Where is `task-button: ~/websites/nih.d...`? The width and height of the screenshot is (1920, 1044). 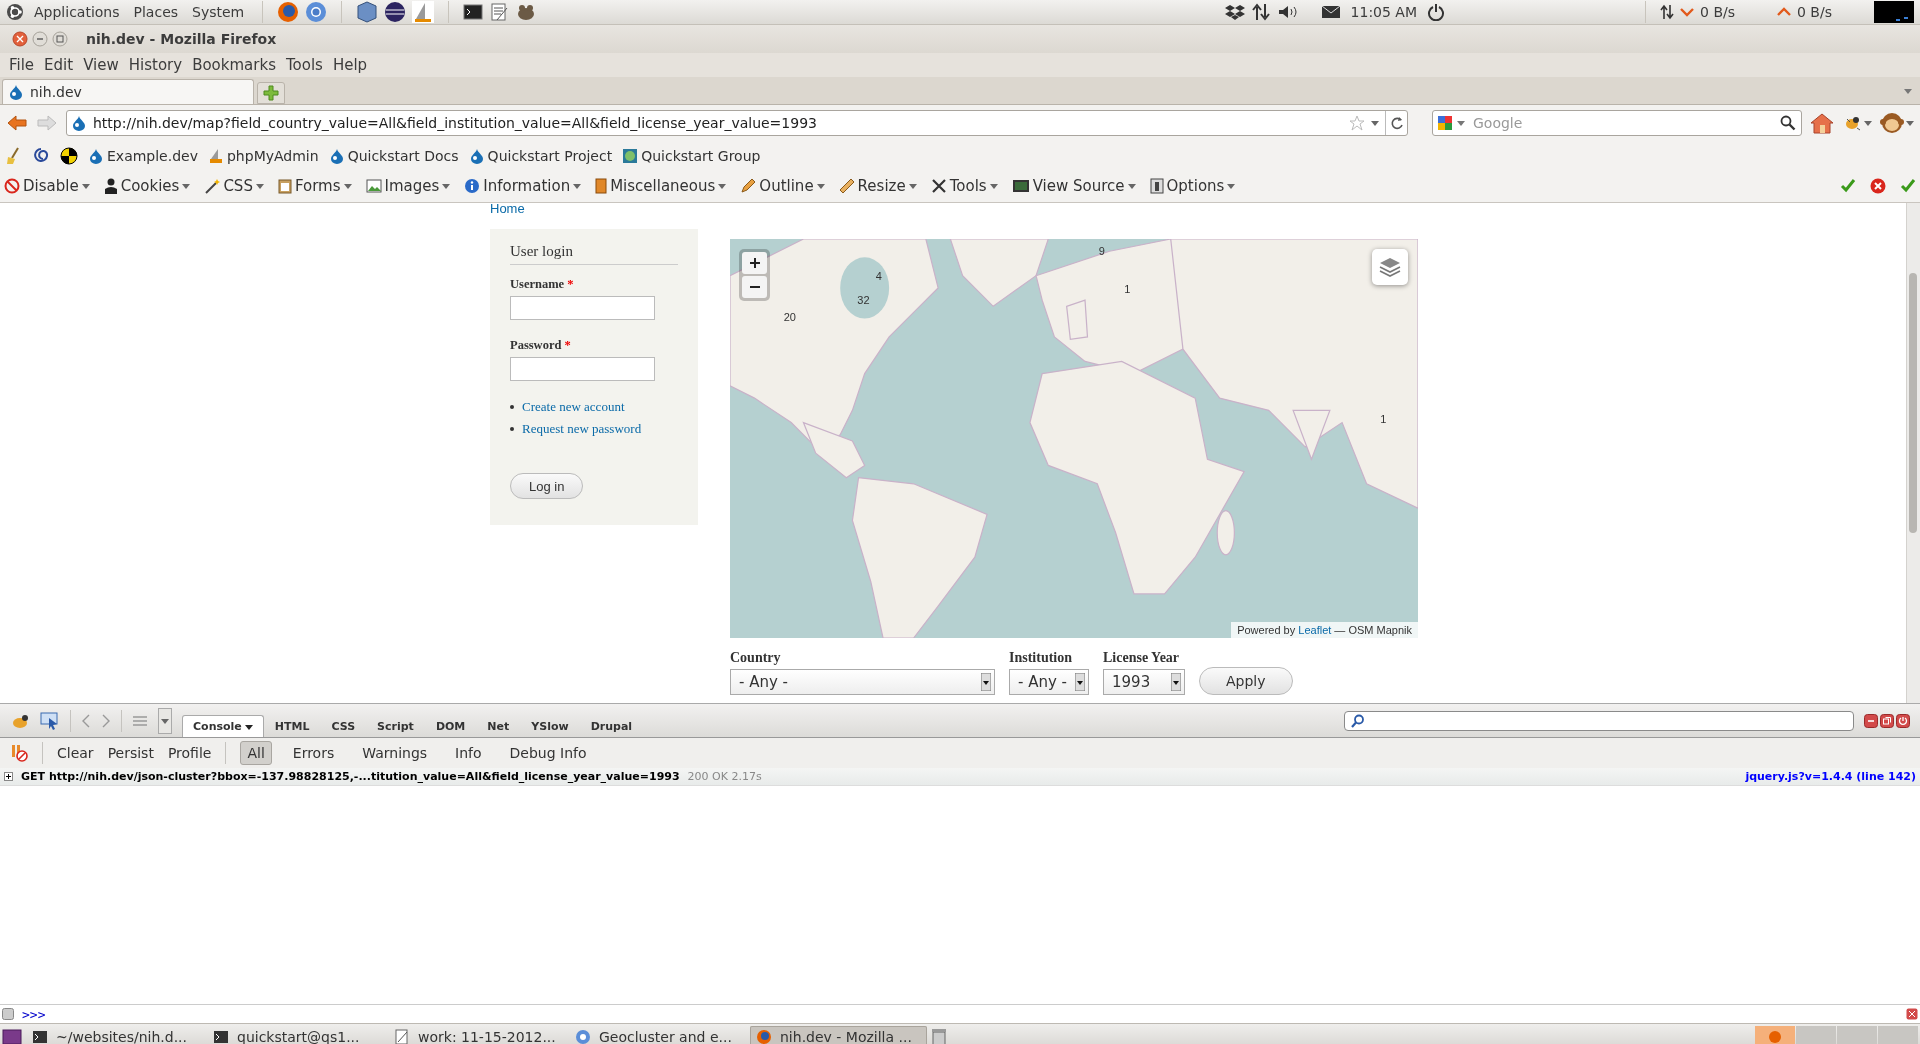 task-button: ~/websites/nih.d... is located at coordinates (114, 1034).